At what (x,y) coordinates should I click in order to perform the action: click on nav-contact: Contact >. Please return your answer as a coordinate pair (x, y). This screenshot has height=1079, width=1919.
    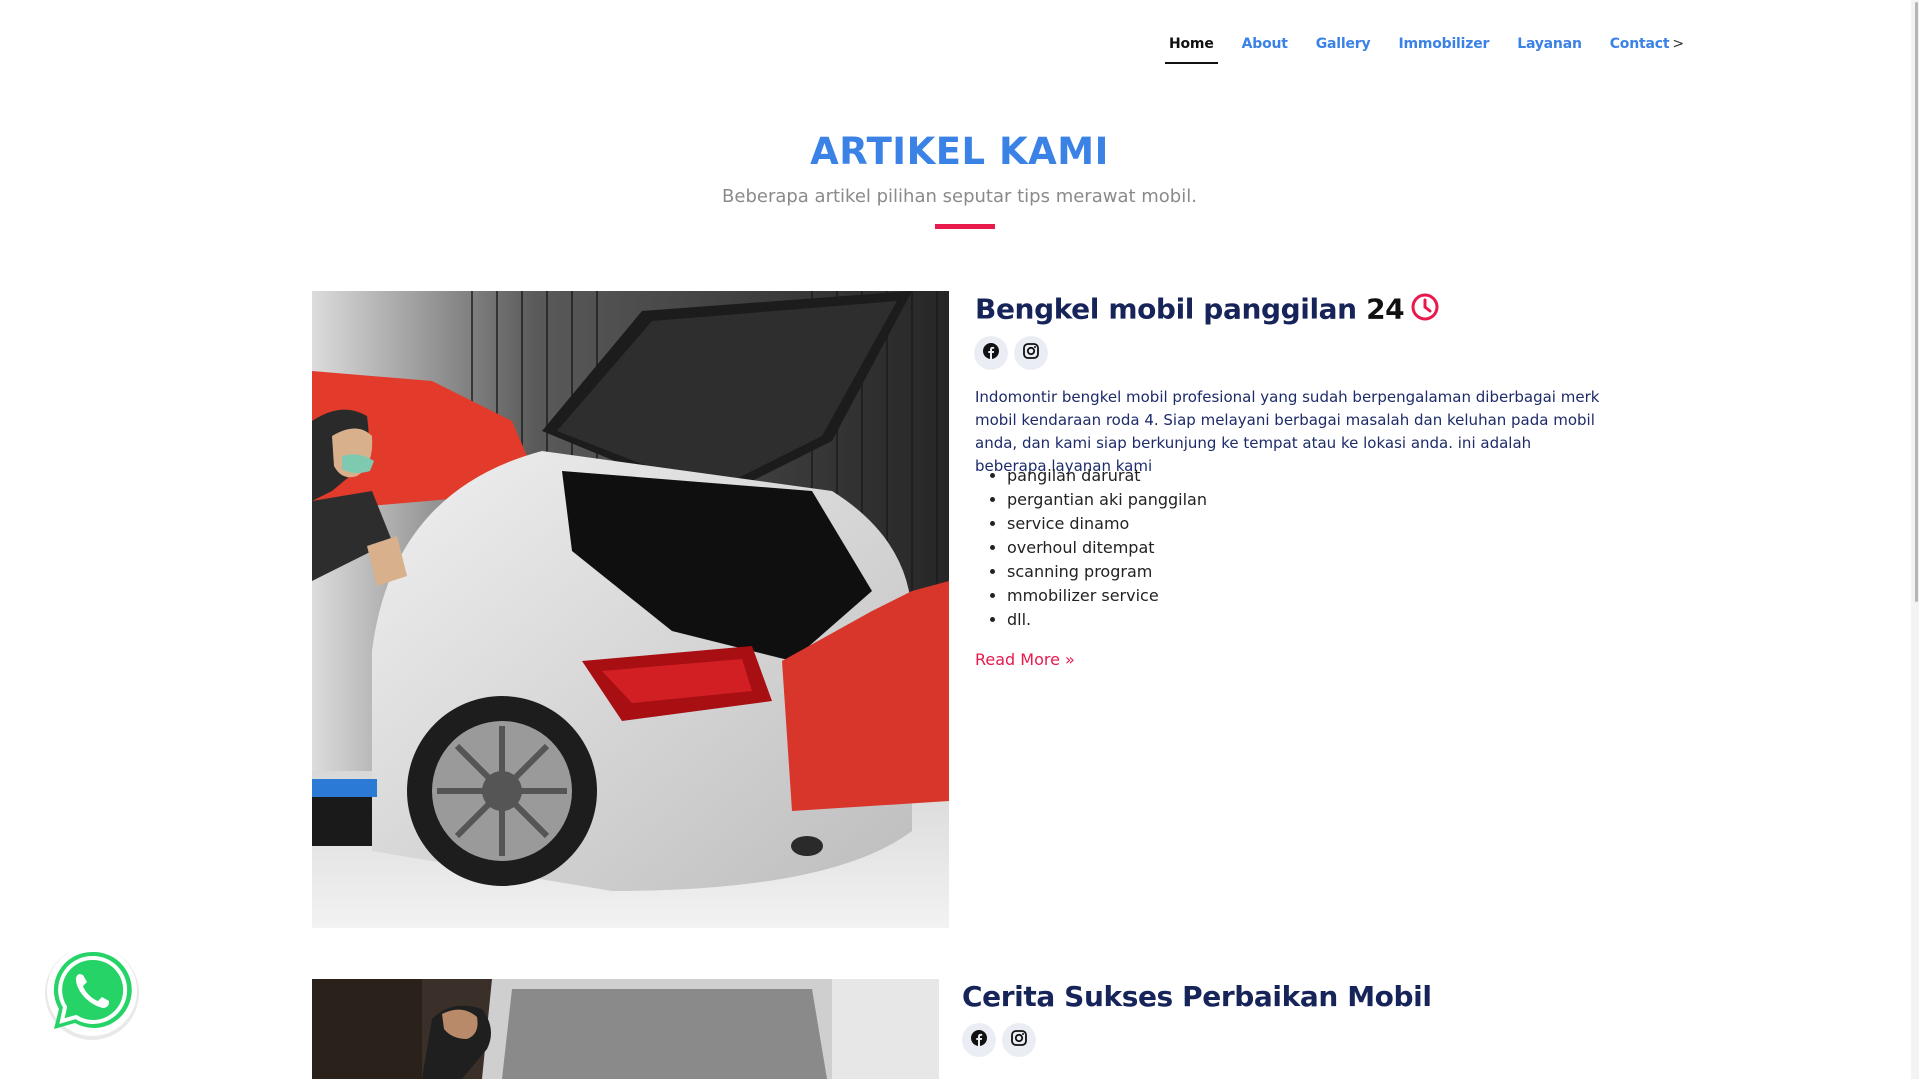
    Looking at the image, I should click on (1647, 47).